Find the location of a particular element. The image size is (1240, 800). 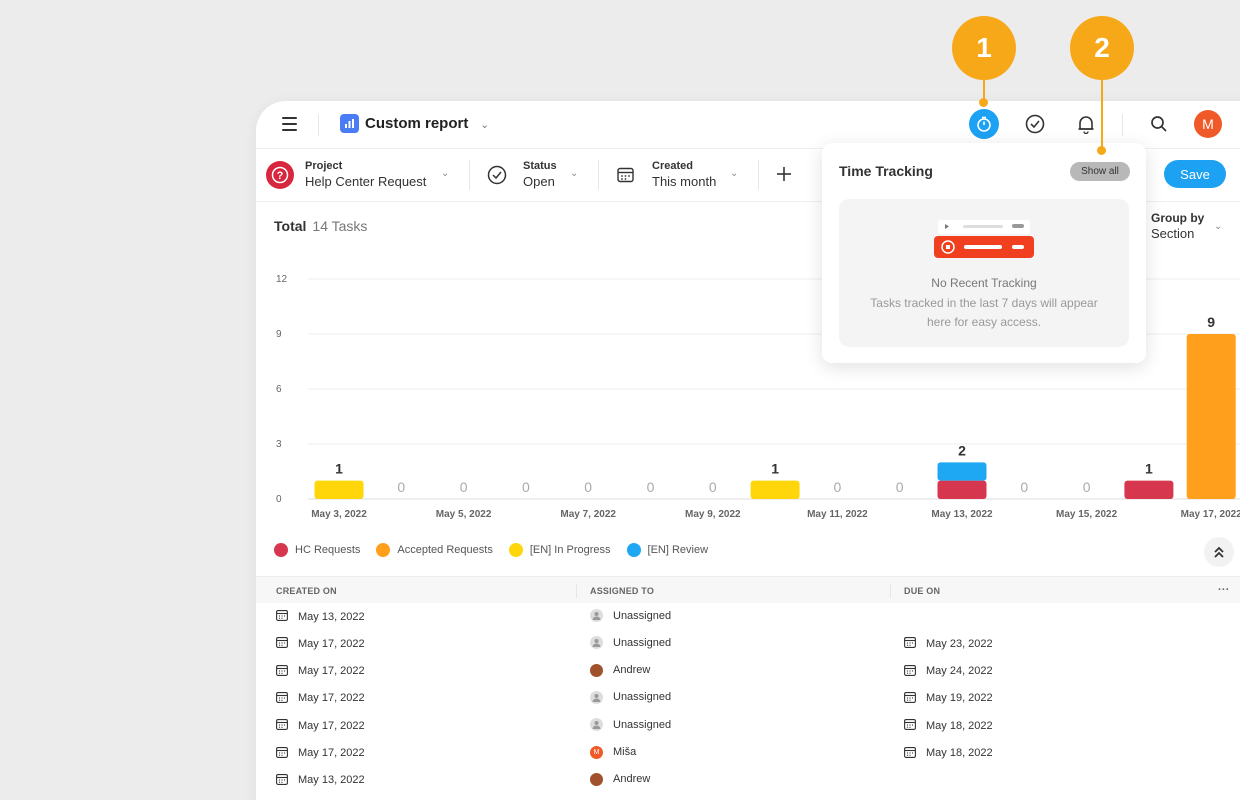

legend-label: HC Requests is located at coordinates (328, 550).